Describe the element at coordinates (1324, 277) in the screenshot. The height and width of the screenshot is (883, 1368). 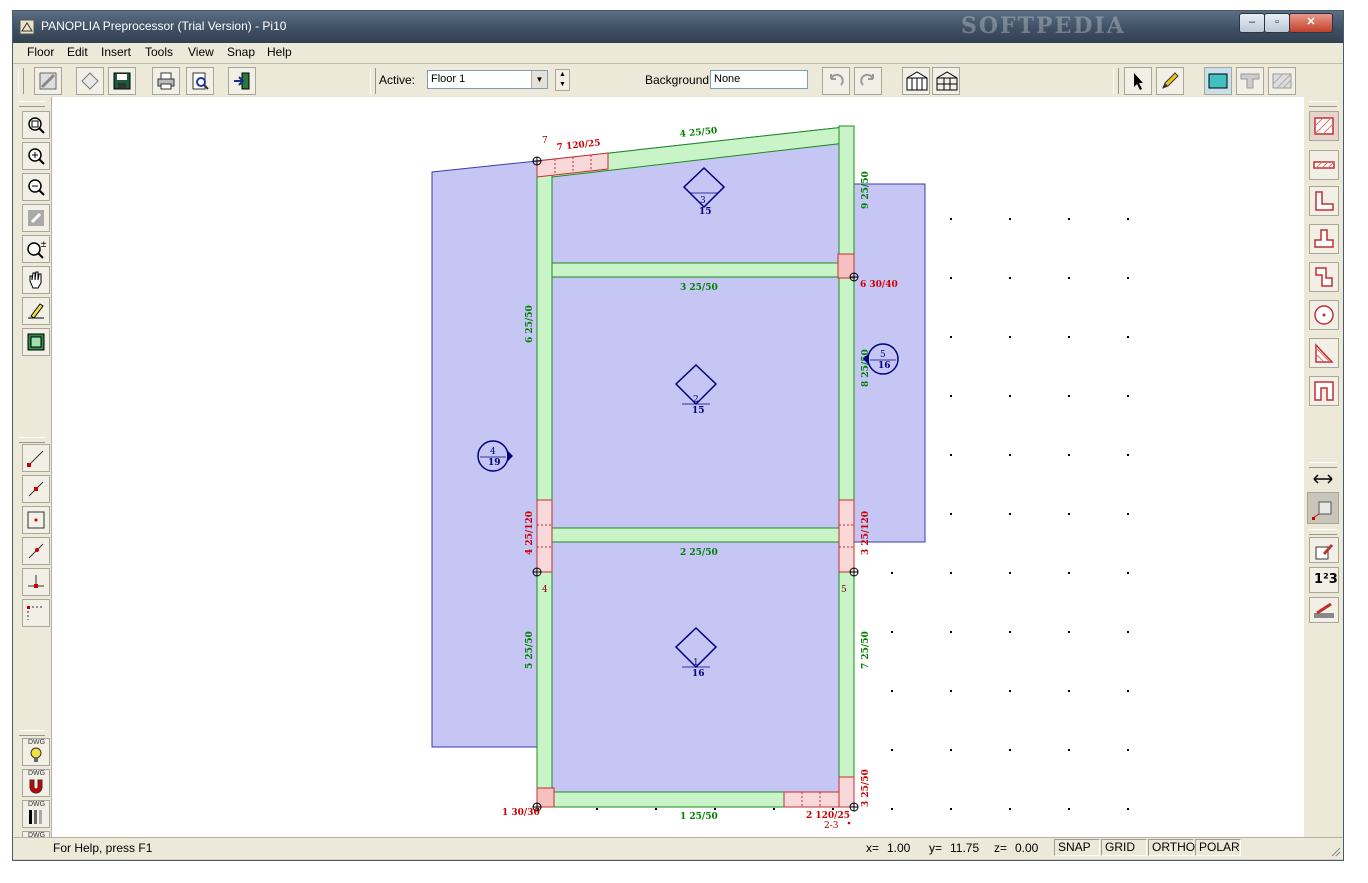
I see `z-column-button` at that location.